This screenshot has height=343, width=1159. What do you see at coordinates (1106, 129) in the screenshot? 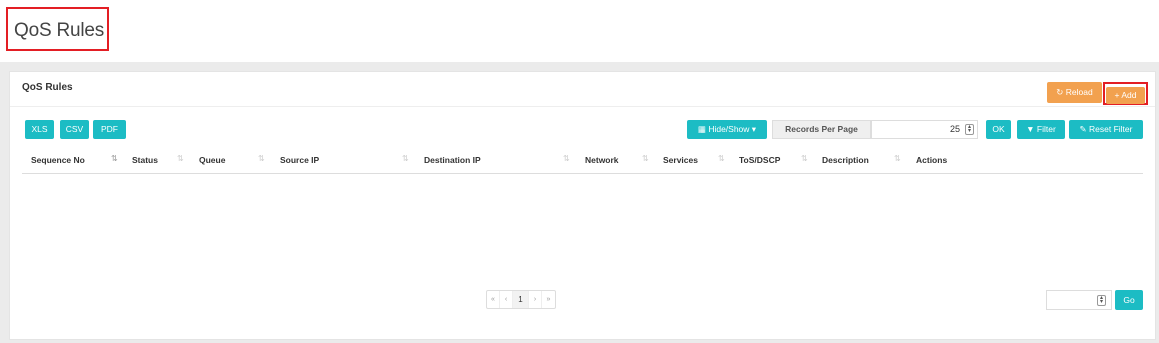
I see `reset-filter-button: ✎ Reset Filter` at bounding box center [1106, 129].